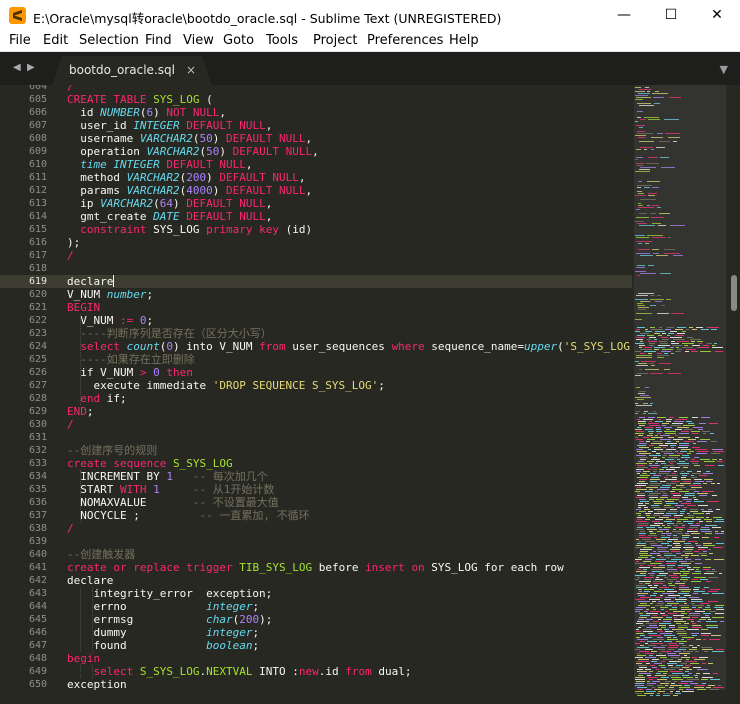  I want to click on minimap, so click(680, 394).